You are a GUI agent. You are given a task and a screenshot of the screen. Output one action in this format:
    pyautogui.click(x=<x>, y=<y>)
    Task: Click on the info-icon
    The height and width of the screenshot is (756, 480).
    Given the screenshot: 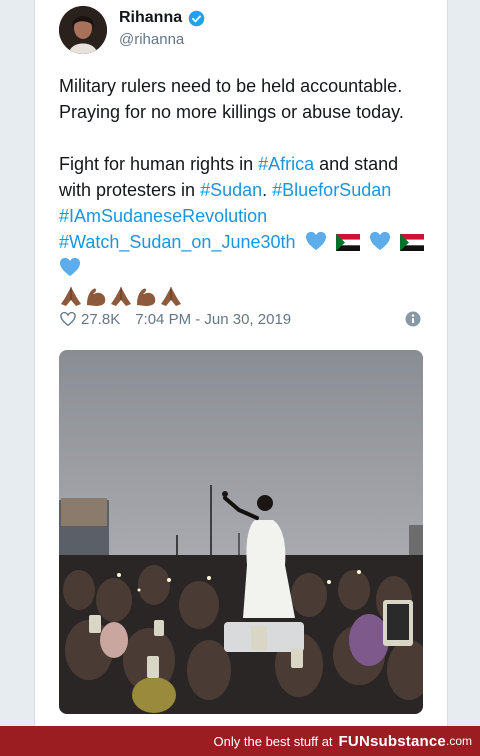 What is the action you would take?
    pyautogui.click(x=413, y=319)
    